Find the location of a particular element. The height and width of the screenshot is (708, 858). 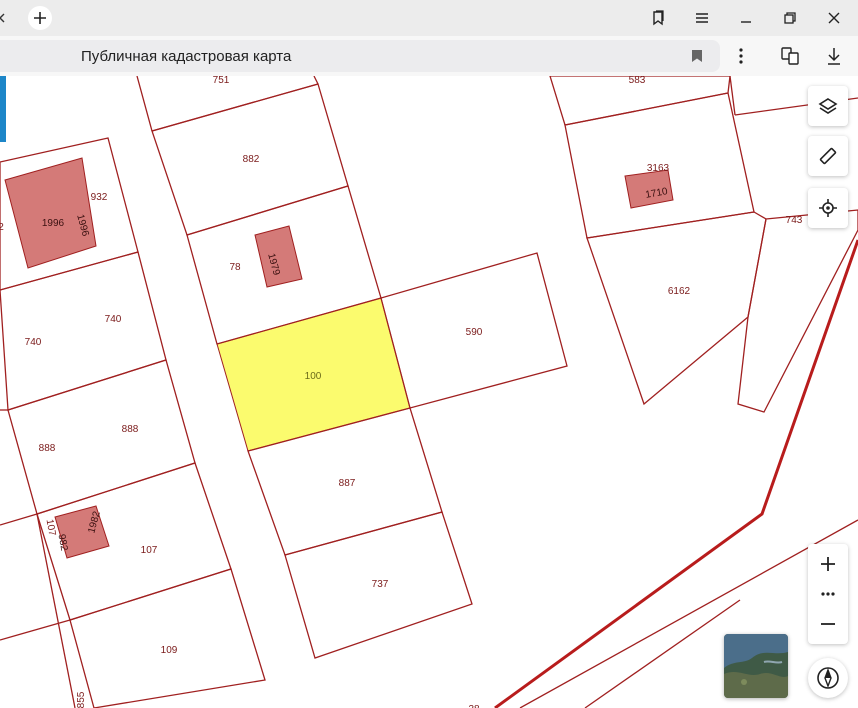

side-panel-tab is located at coordinates (3, 109).